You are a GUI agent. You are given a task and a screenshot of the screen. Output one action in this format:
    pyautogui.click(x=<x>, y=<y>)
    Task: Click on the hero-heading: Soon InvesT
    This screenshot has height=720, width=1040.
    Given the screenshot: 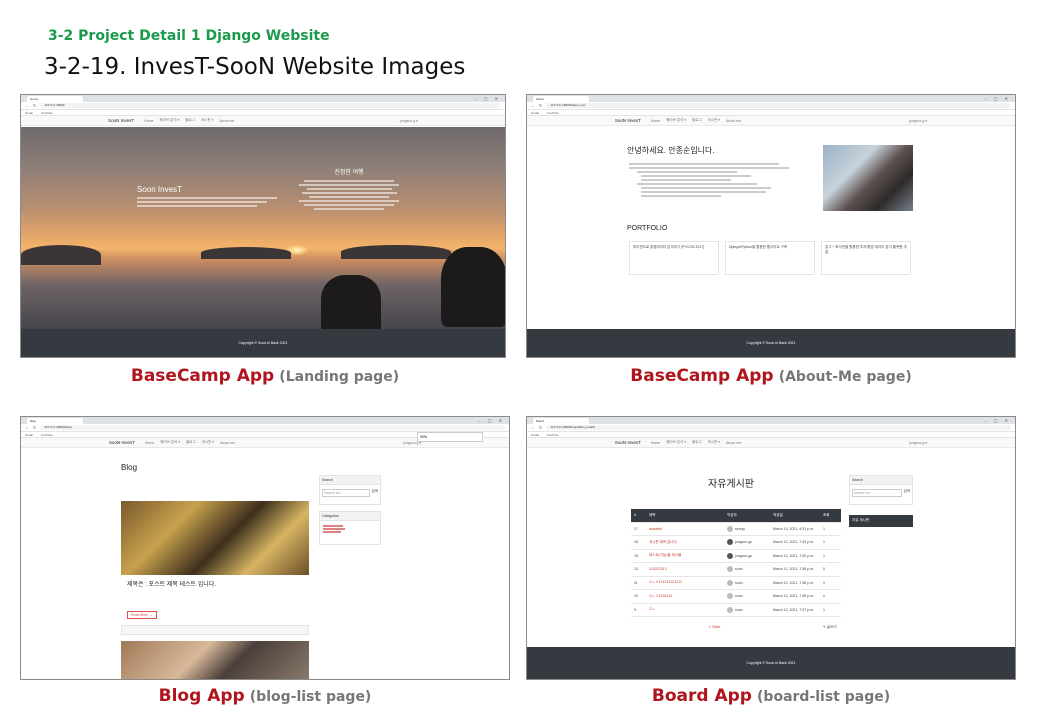 What is the action you would take?
    pyautogui.click(x=159, y=189)
    